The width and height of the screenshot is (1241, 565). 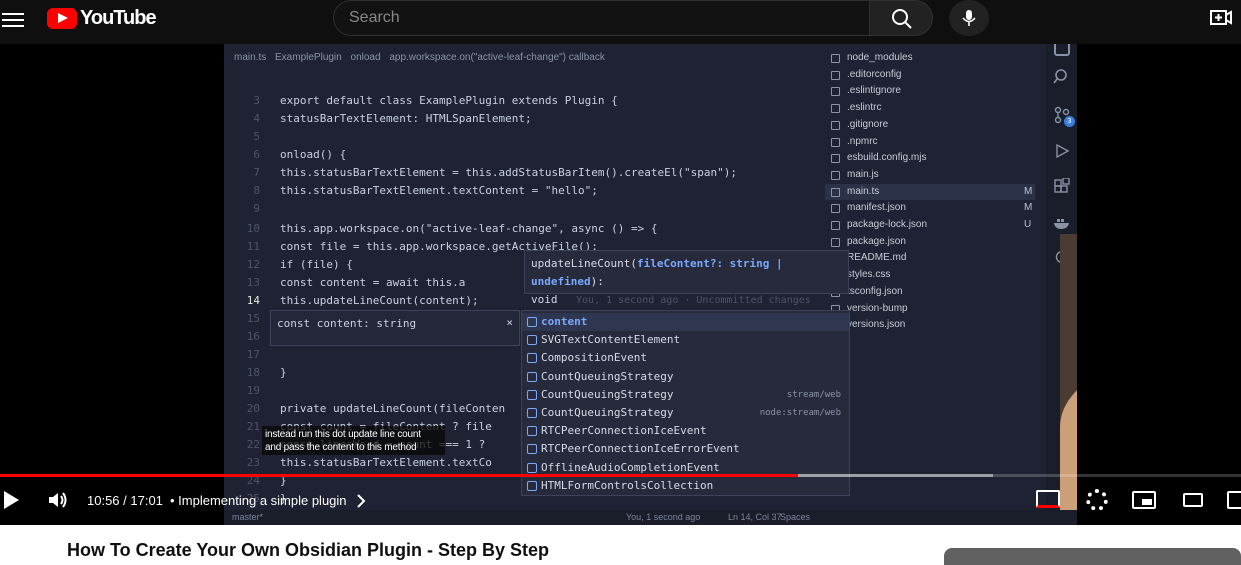 I want to click on line-number: 10, so click(x=253, y=228).